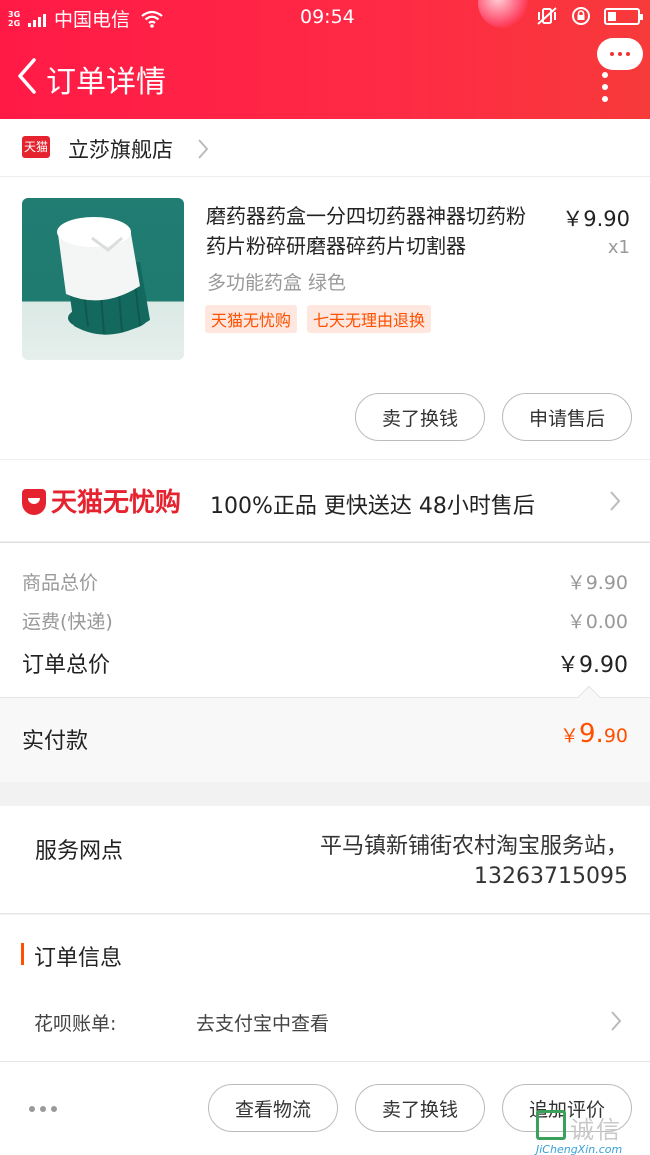  I want to click on promo-brand: 天猫无忧购, so click(116, 503).